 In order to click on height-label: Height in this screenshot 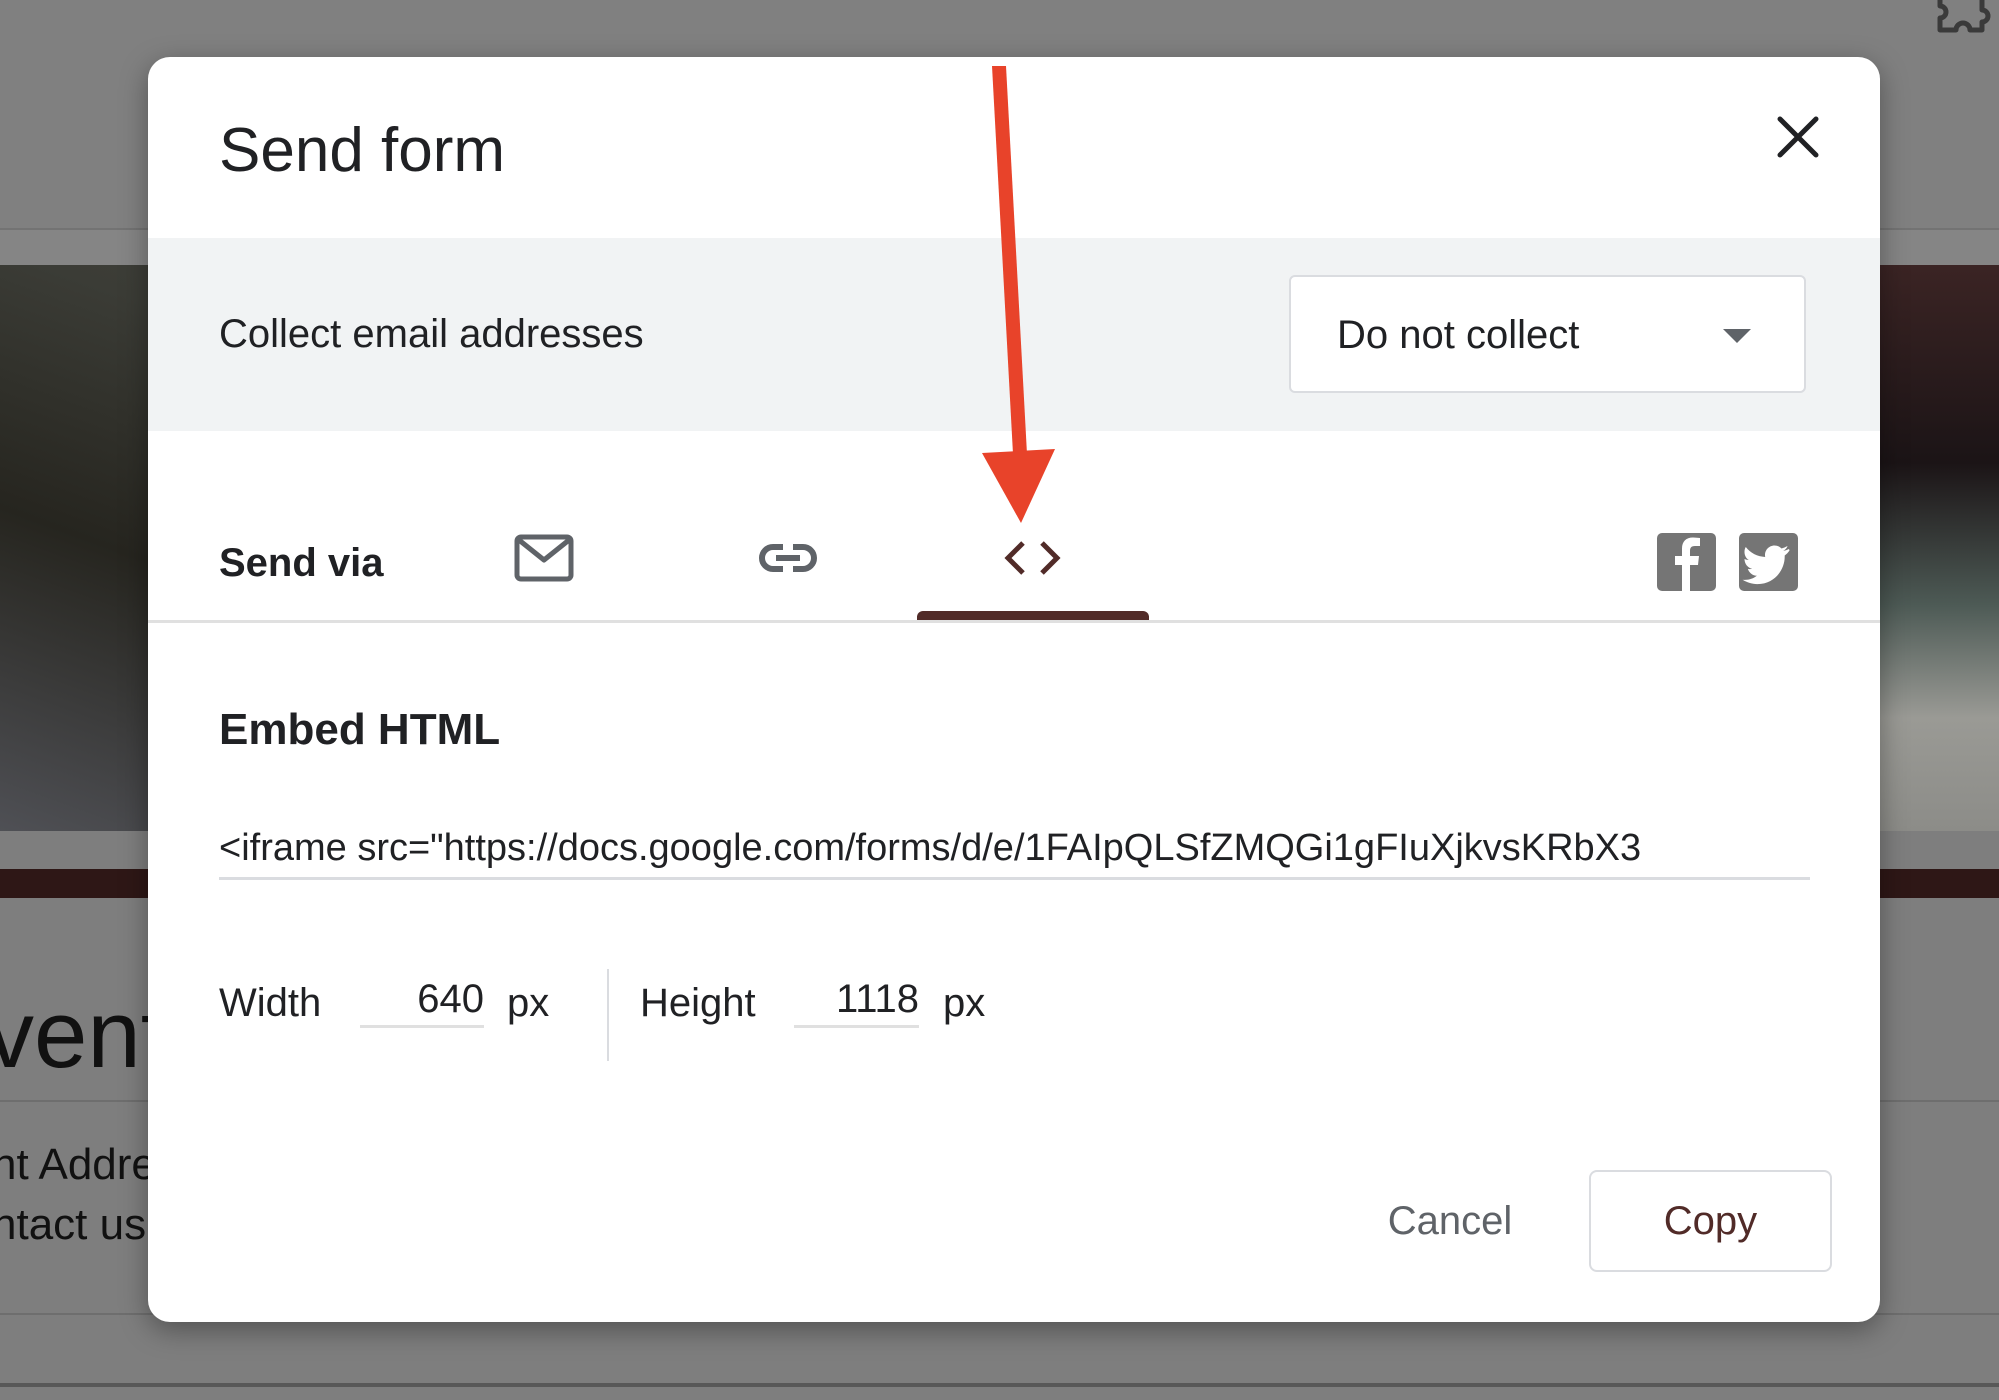, I will do `click(698, 1003)`.